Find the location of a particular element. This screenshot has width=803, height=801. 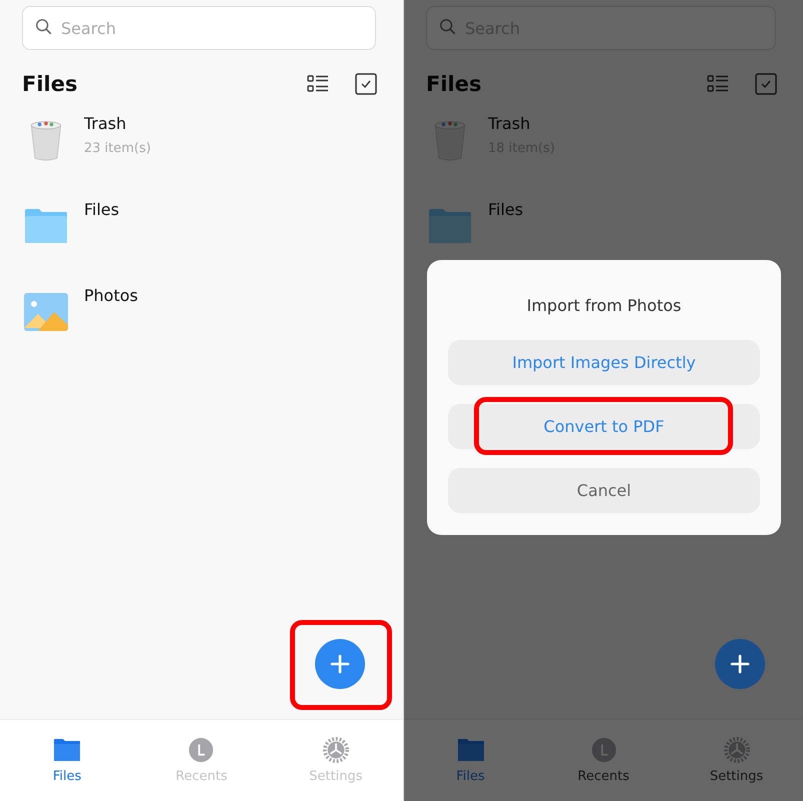

file-list-item: Photos is located at coordinates (201, 329).